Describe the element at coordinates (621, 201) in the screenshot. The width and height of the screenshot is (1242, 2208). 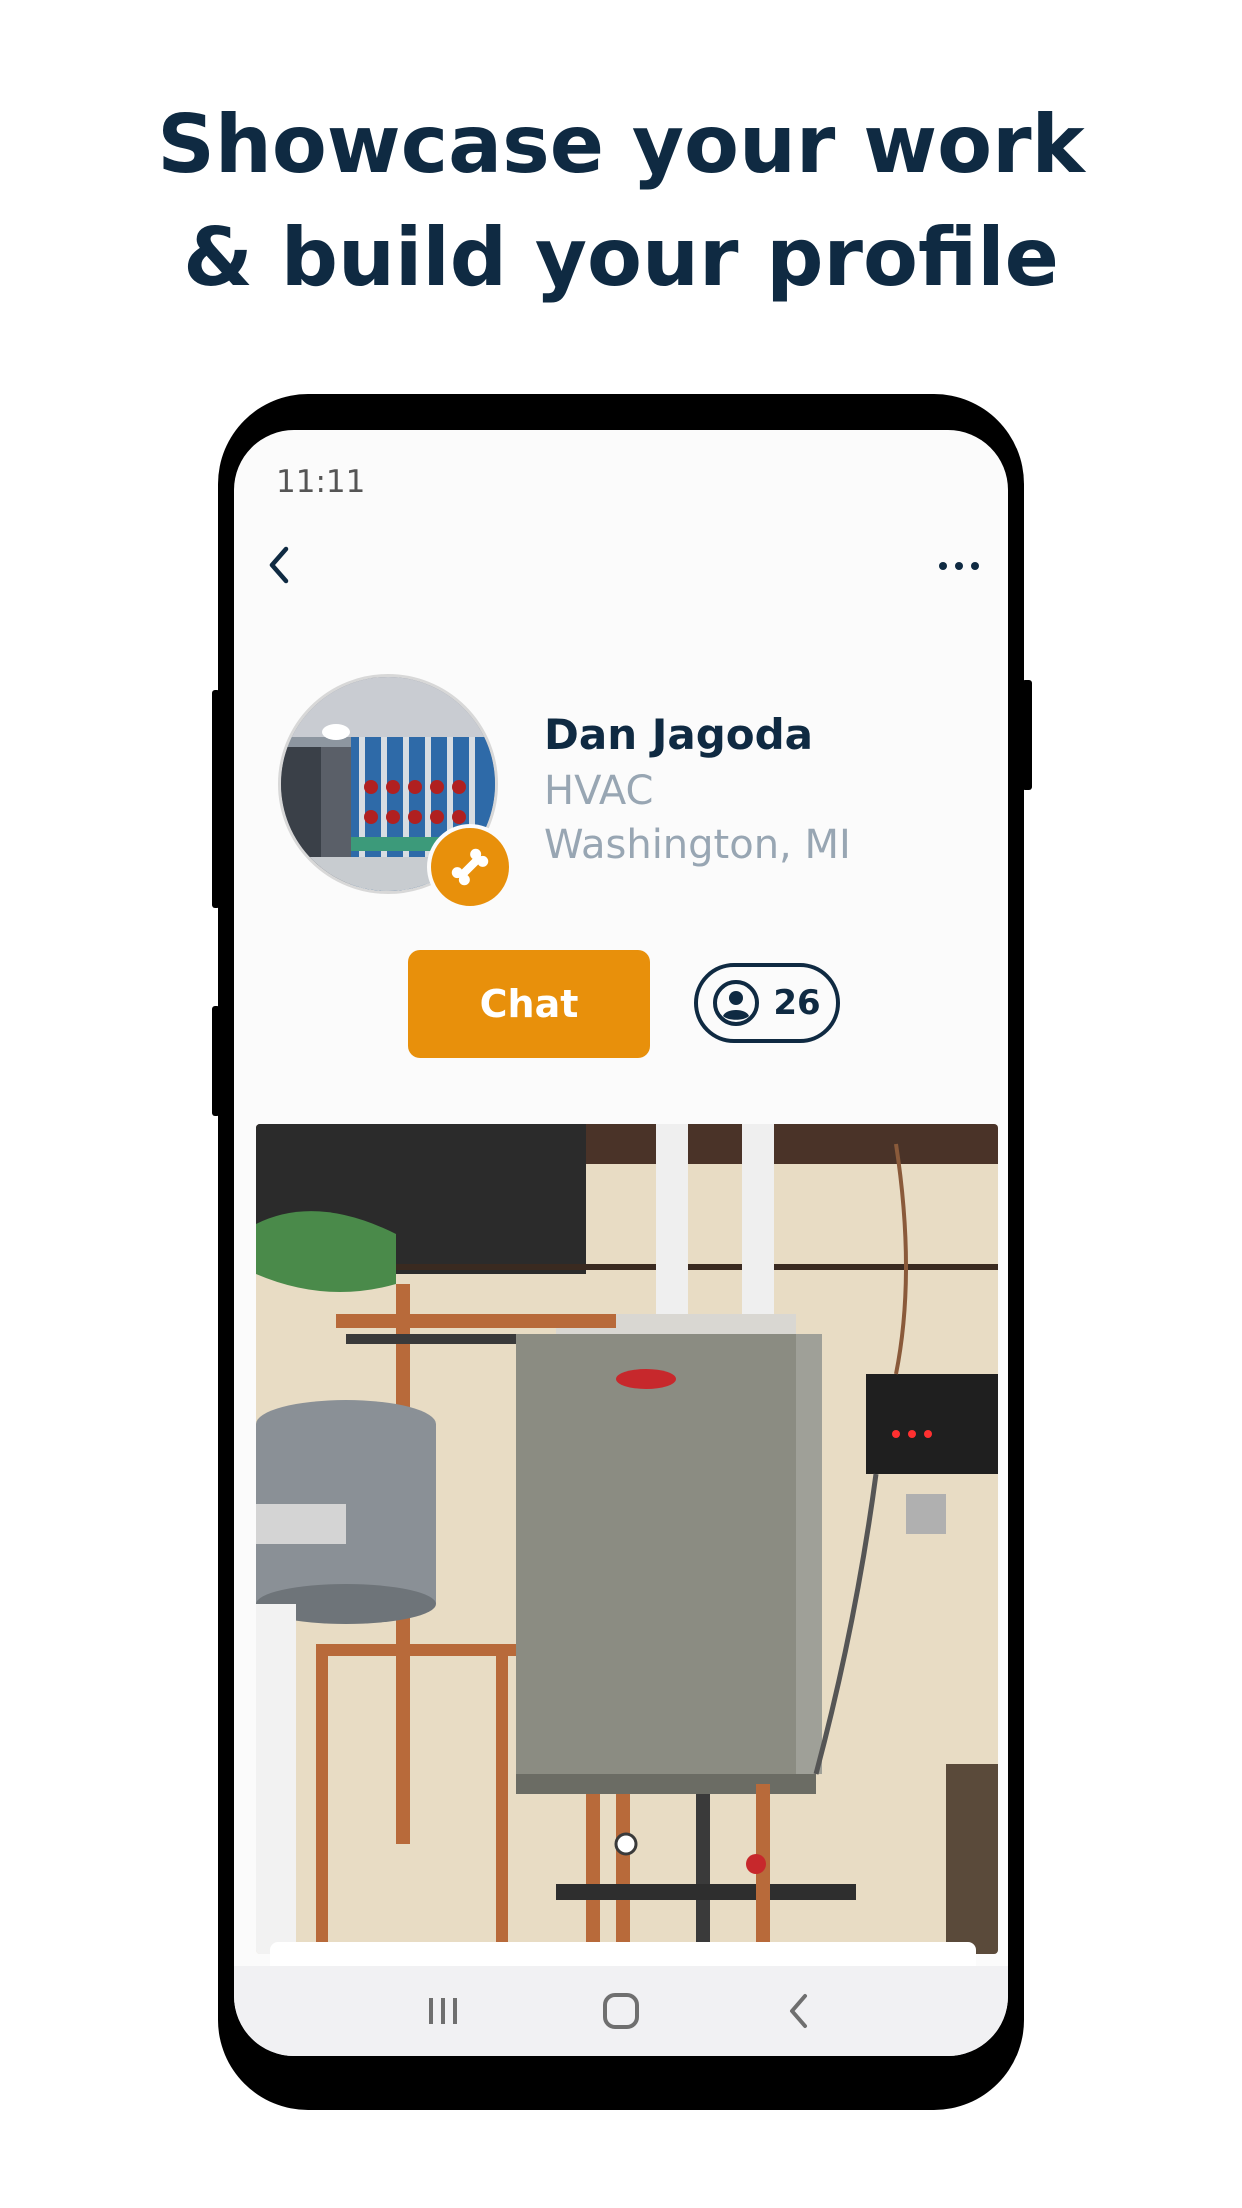
I see `headline: Showcase your work & build your profile` at that location.